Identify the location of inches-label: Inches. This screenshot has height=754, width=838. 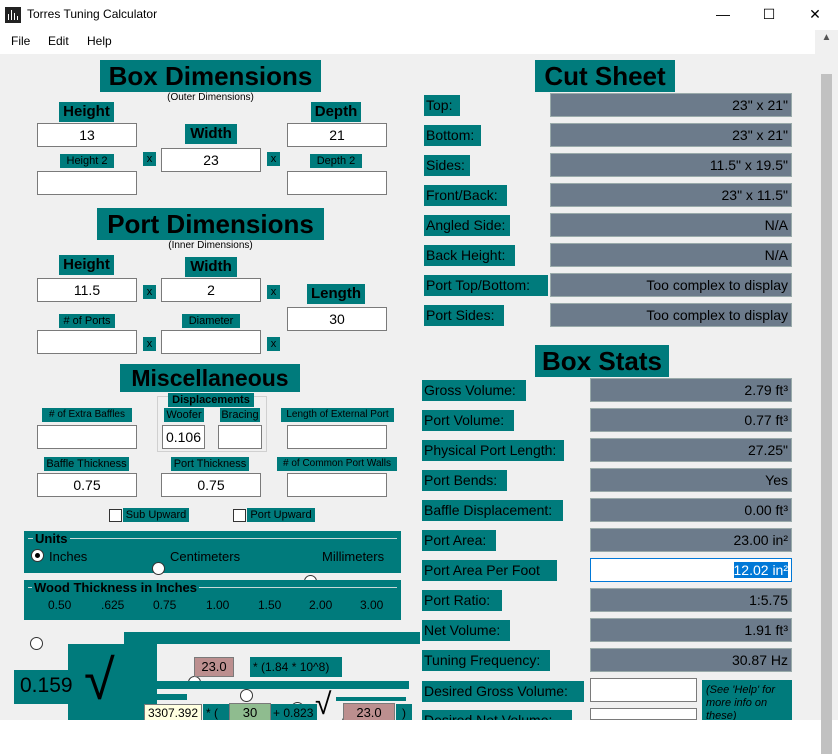
(68, 556).